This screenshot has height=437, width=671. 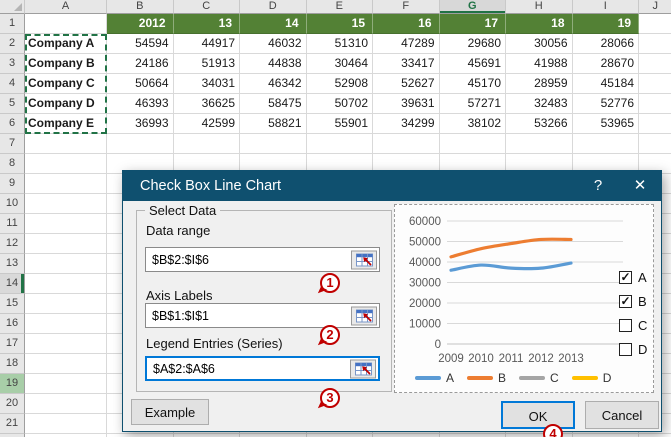 I want to click on cell-A19, so click(x=66, y=384).